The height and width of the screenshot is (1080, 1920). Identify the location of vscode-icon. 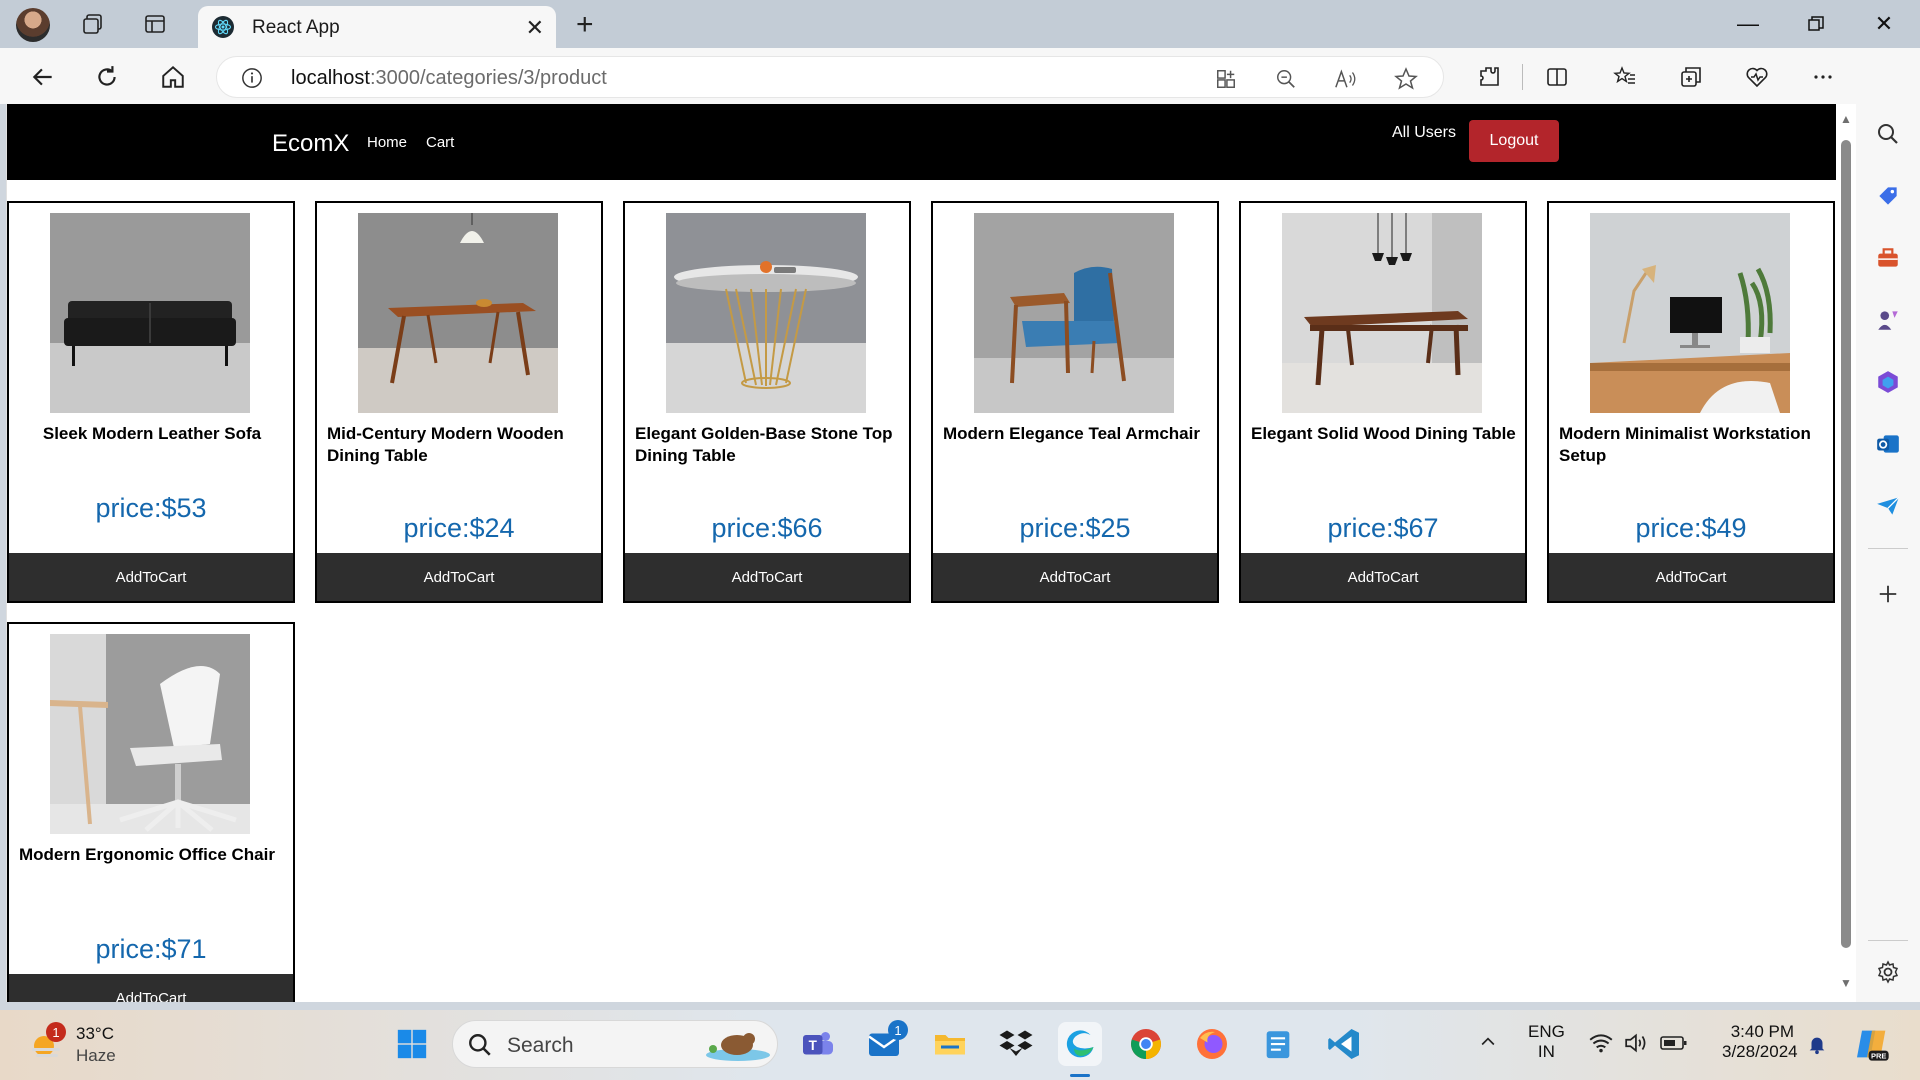
(1344, 1044).